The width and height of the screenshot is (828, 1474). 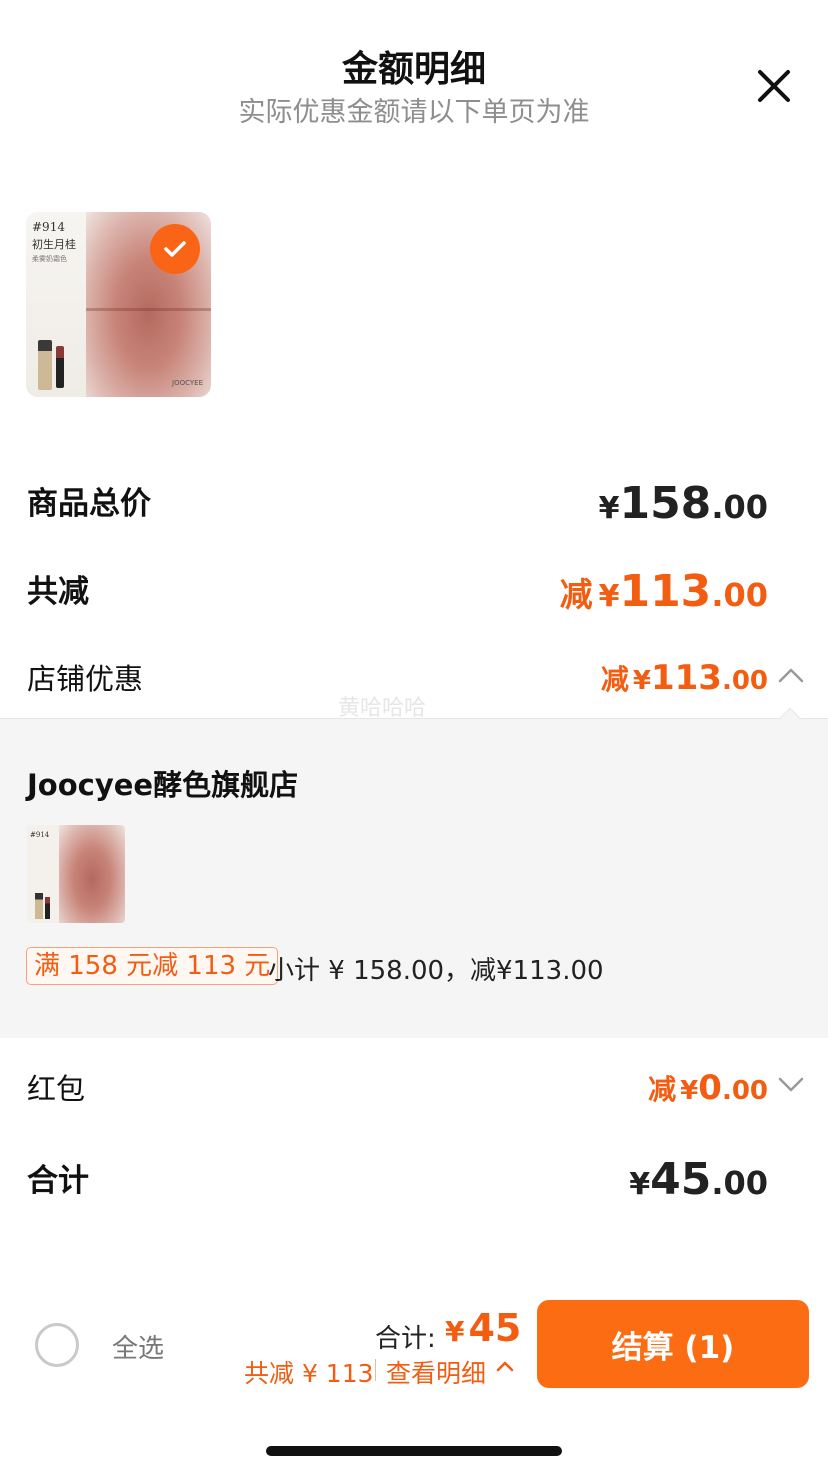 What do you see at coordinates (791, 1084) in the screenshot?
I see `chevron-down-icon` at bounding box center [791, 1084].